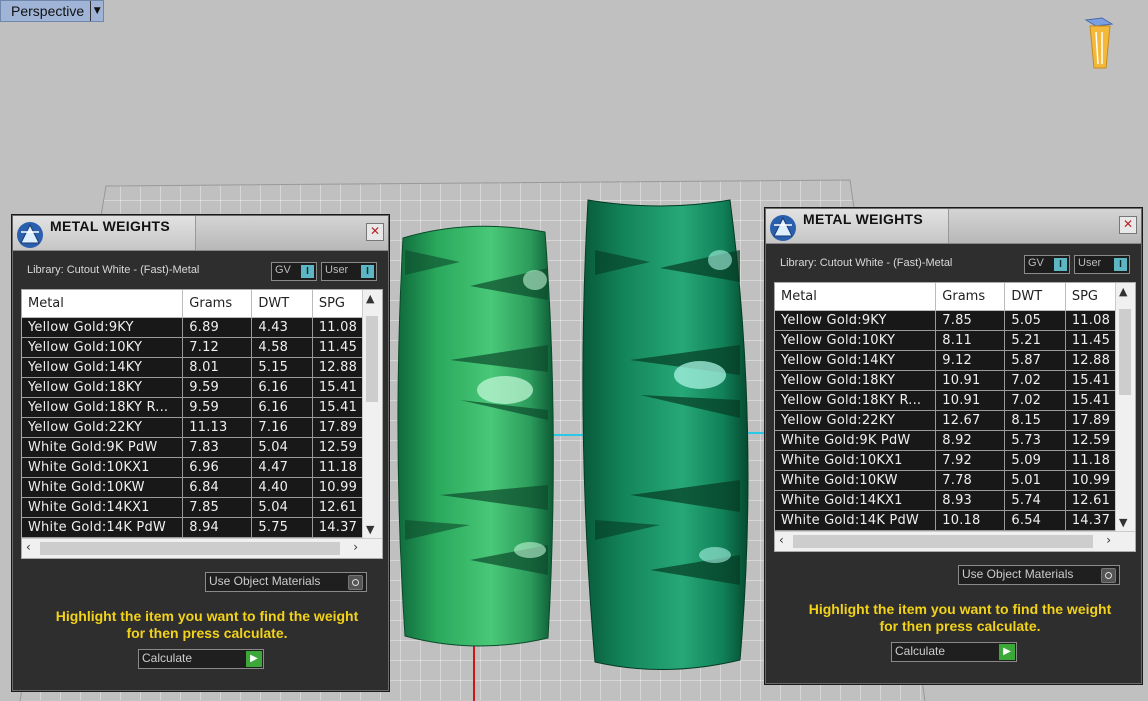 The height and width of the screenshot is (701, 1148). I want to click on cell-grams: 7.12, so click(217, 347).